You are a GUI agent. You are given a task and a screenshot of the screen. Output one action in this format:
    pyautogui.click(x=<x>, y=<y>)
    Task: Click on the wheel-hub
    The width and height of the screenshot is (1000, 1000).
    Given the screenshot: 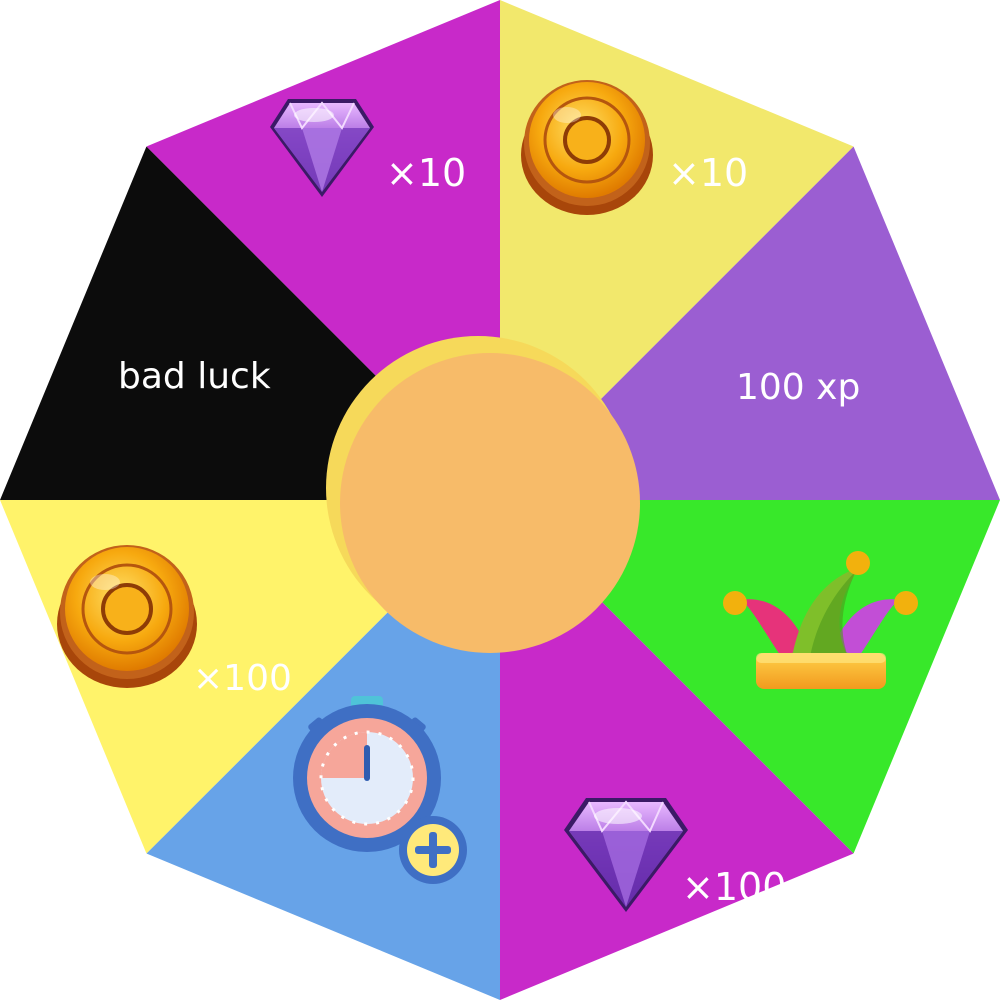 What is the action you would take?
    pyautogui.click(x=490, y=503)
    